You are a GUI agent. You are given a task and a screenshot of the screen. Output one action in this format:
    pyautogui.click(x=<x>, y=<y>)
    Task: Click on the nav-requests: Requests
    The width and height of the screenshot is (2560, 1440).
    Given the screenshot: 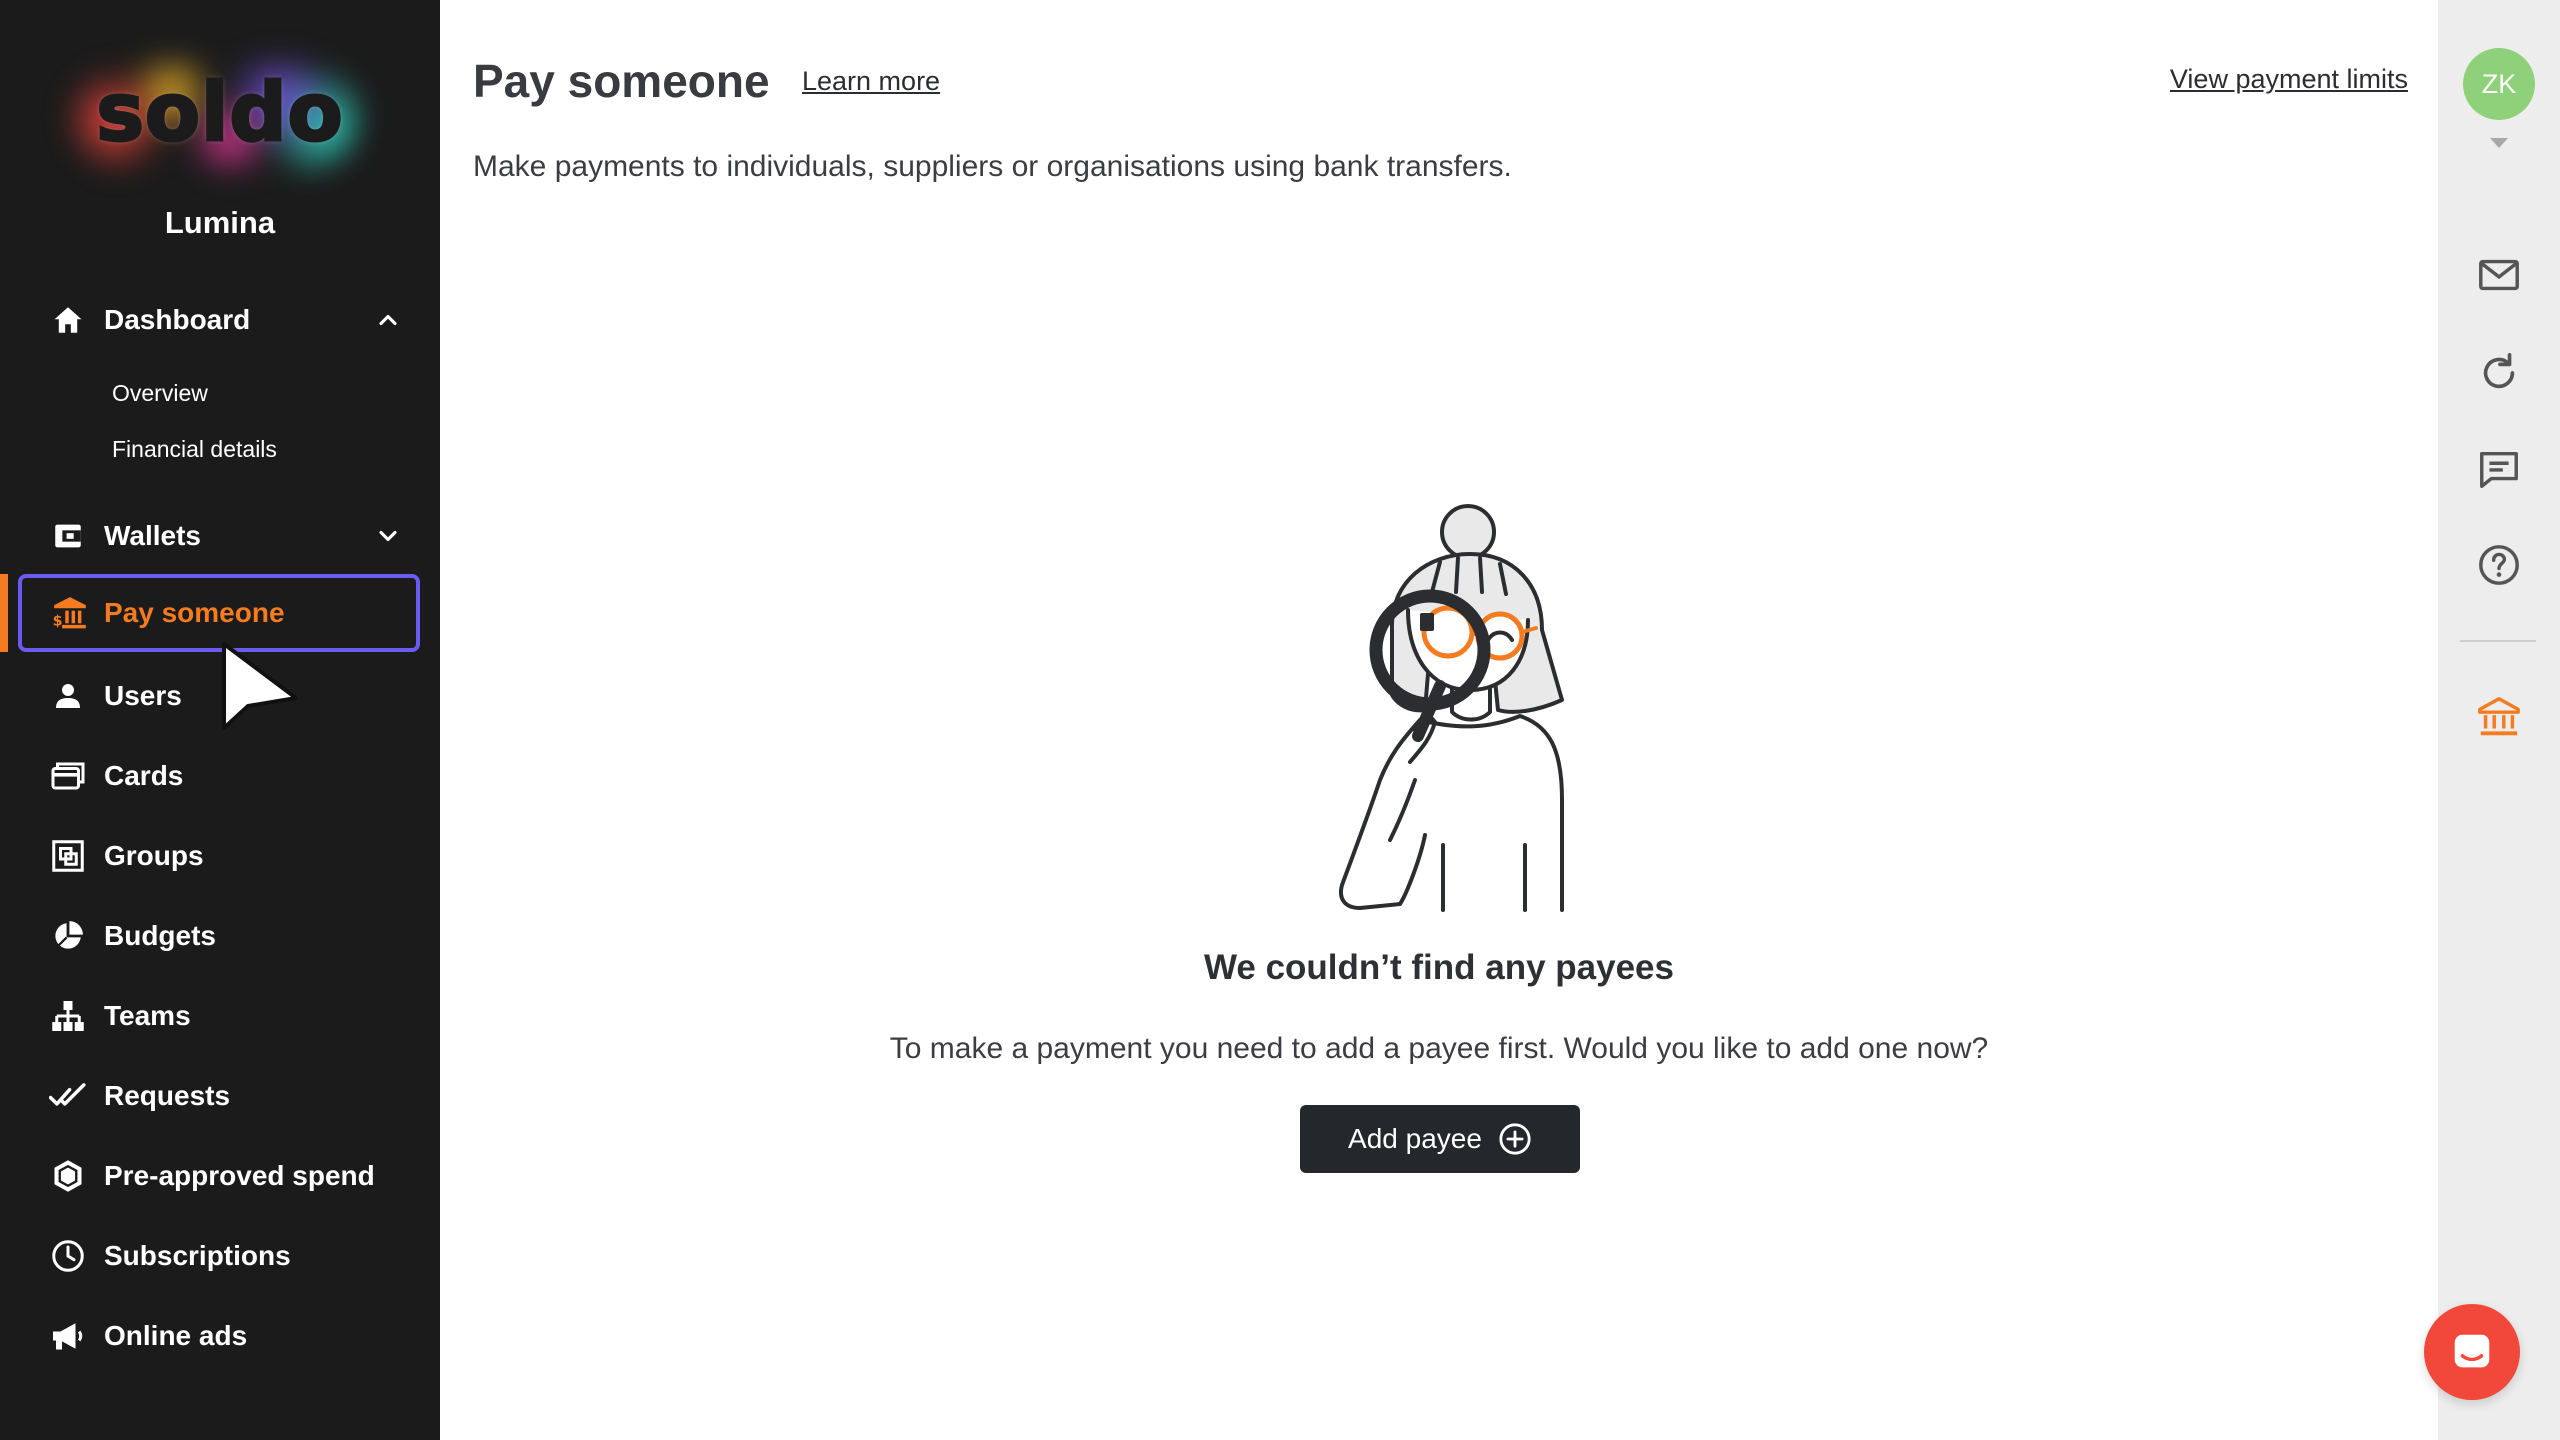 What is the action you would take?
    pyautogui.click(x=220, y=1096)
    